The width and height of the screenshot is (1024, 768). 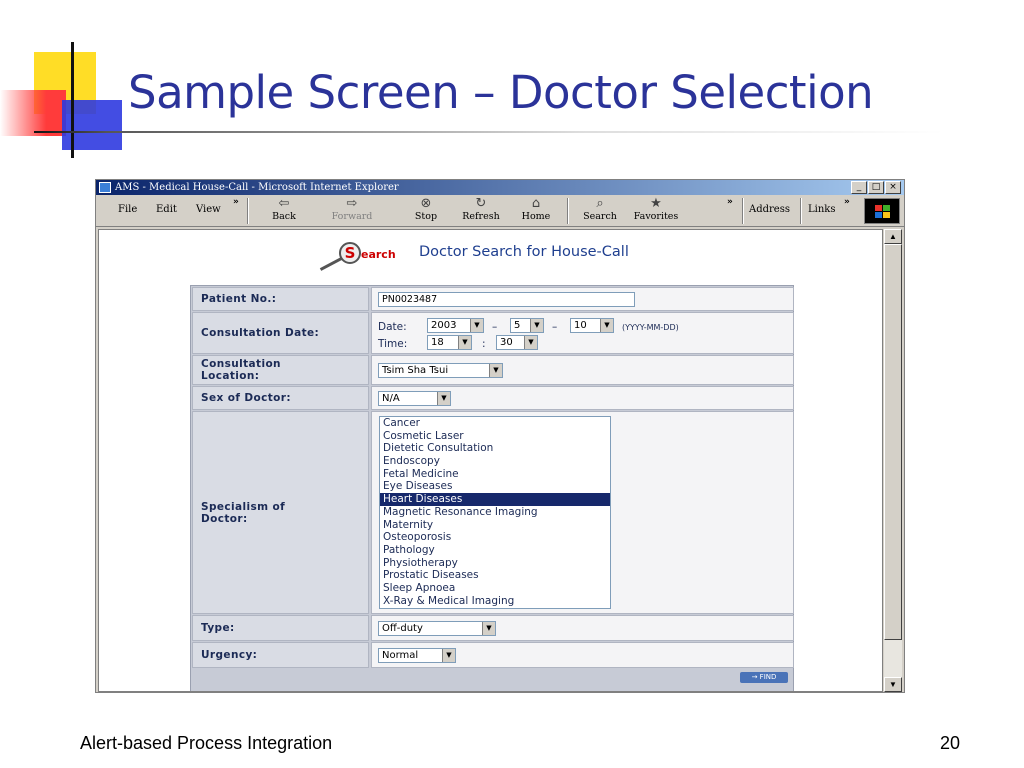 I want to click on favorites-button: ★ Favorites, so click(x=656, y=211).